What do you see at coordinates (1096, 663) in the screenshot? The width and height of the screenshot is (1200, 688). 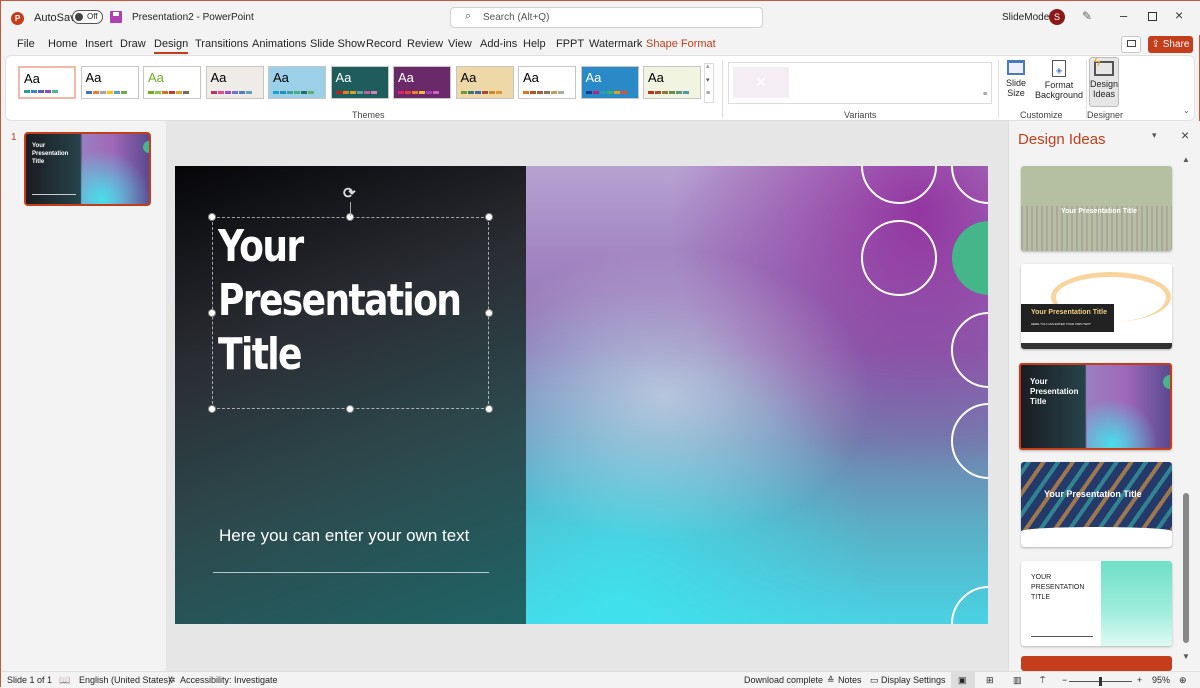 I see `design-idea-6-partial` at bounding box center [1096, 663].